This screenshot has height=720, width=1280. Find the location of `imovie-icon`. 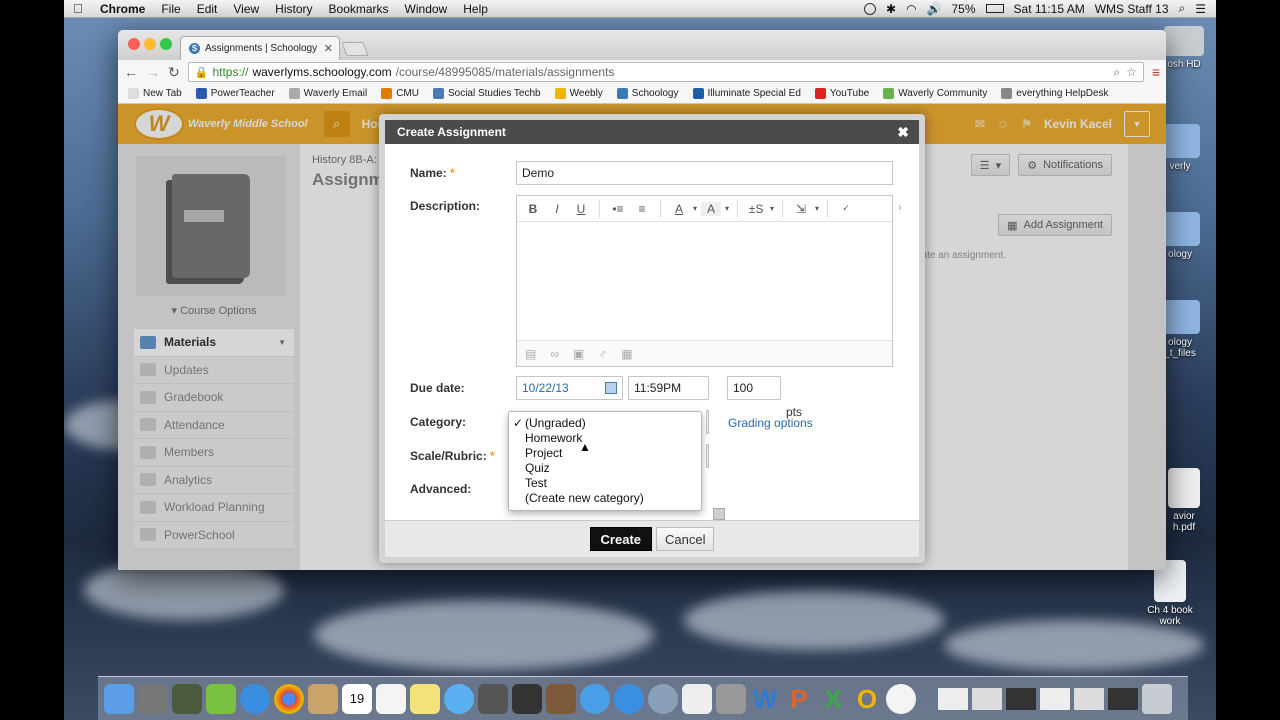

imovie-icon is located at coordinates (527, 698).